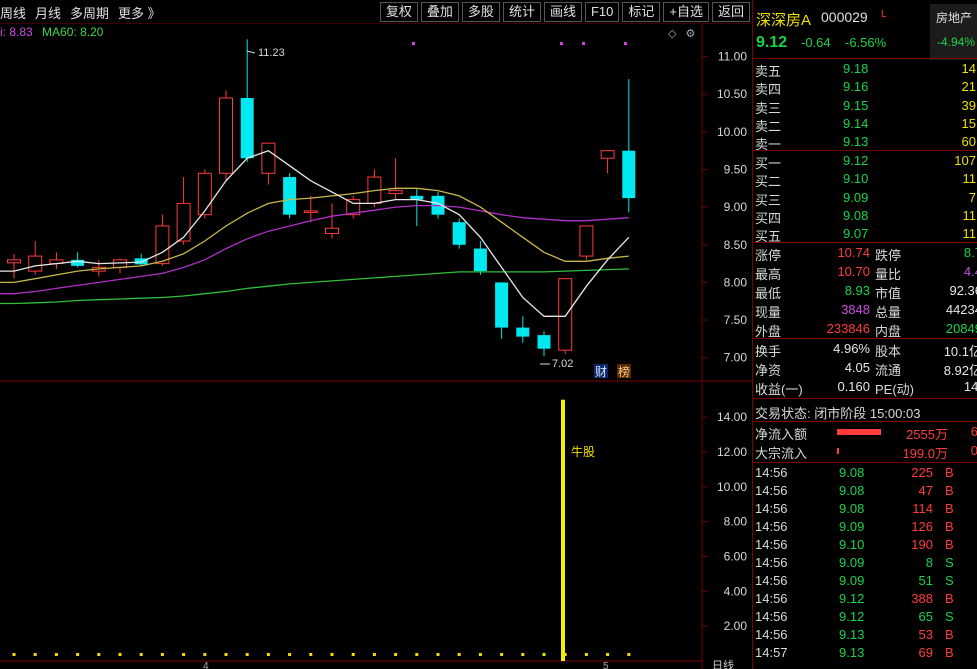 The image size is (977, 669). What do you see at coordinates (961, 328) in the screenshot?
I see `stat-value: 20849` at bounding box center [961, 328].